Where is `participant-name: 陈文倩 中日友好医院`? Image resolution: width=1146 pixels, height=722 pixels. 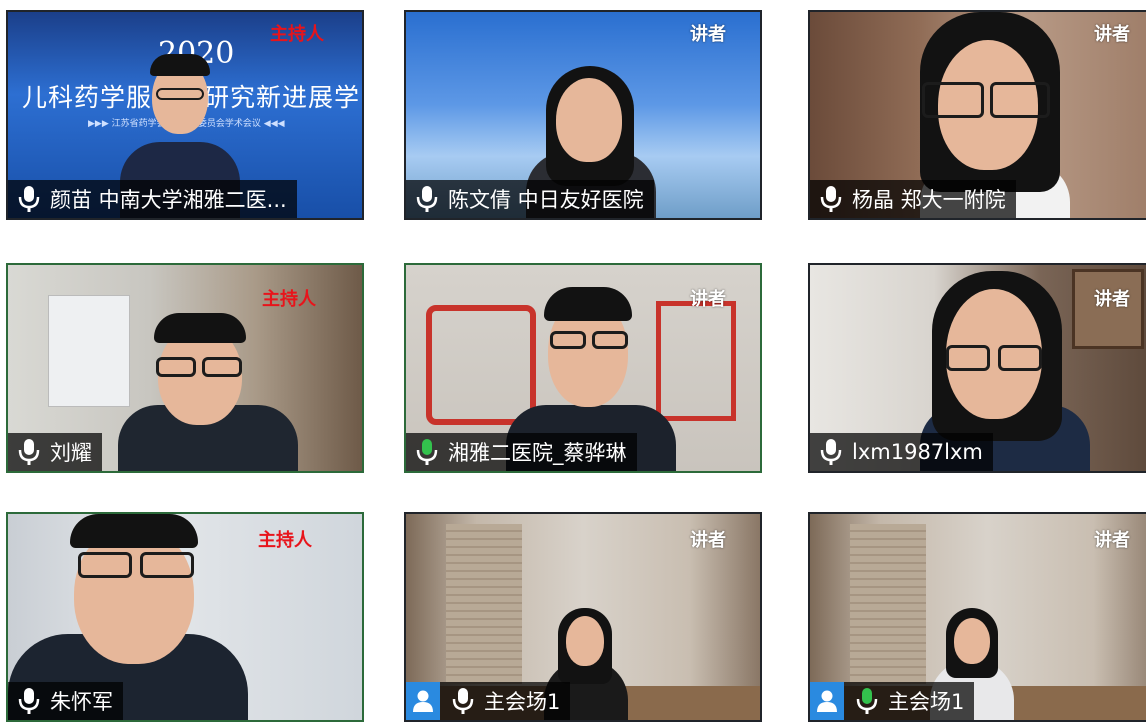 participant-name: 陈文倩 中日友好医院 is located at coordinates (546, 200).